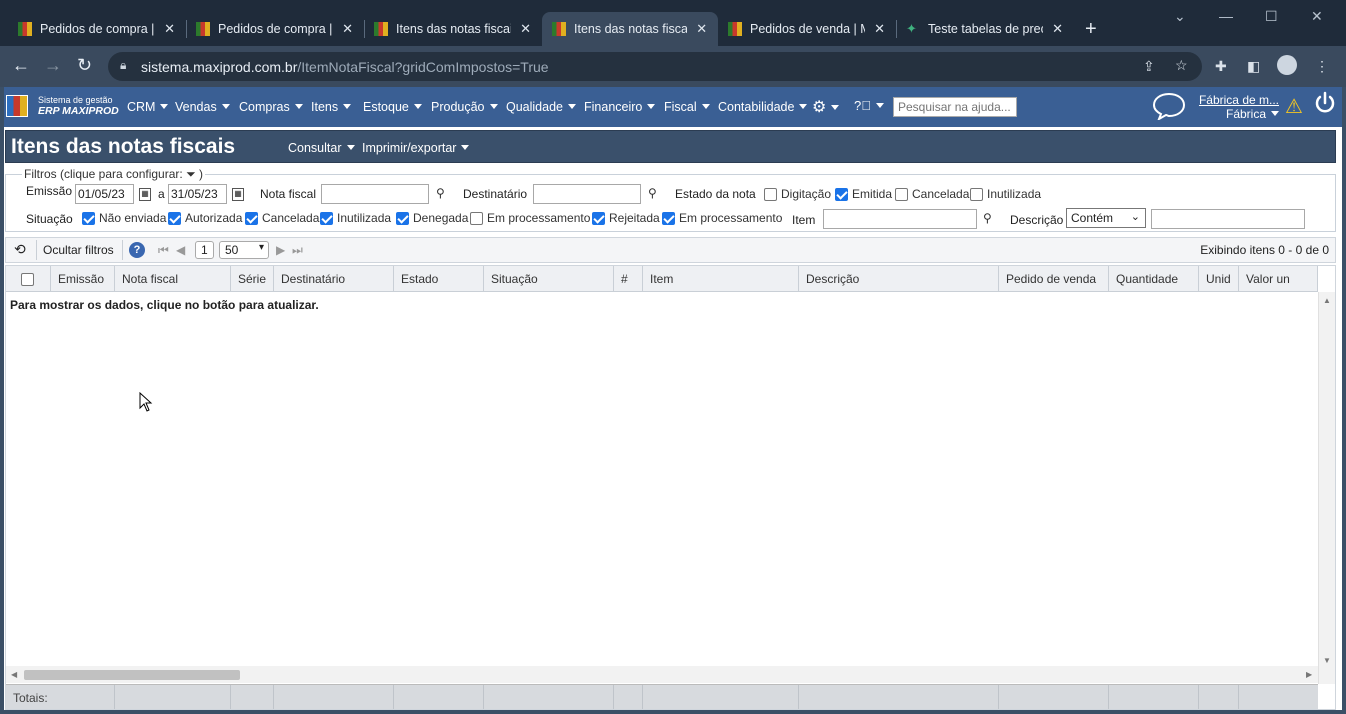  Describe the element at coordinates (83, 278) in the screenshot. I see `column-header: Emissão` at that location.